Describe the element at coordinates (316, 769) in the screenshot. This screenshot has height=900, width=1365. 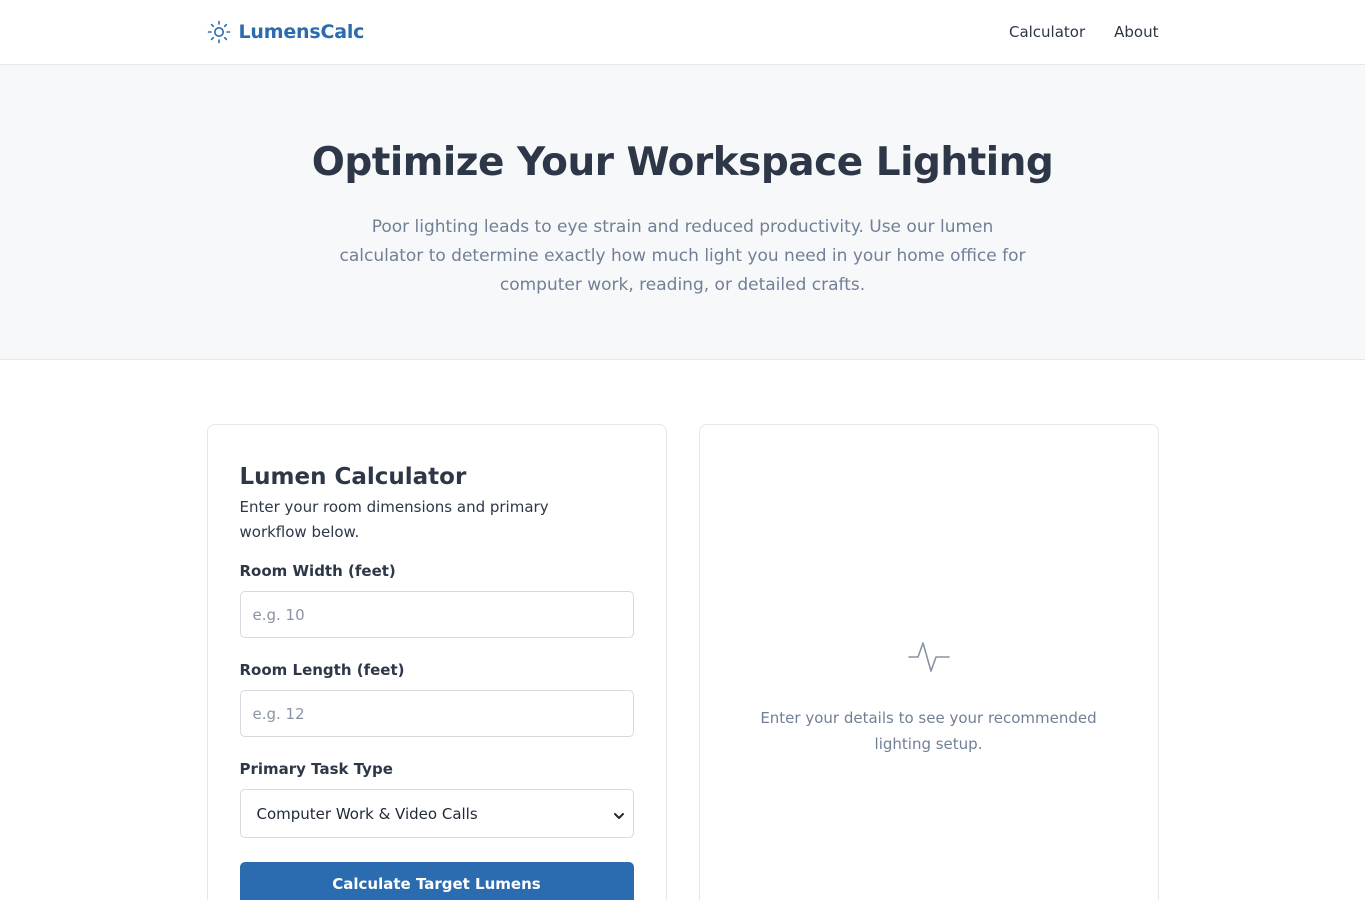
I see `task-type-label: Primary Task Type` at that location.